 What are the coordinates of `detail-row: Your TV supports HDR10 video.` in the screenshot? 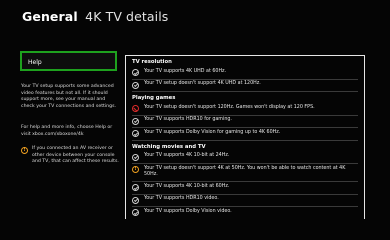 It's located at (245, 201).